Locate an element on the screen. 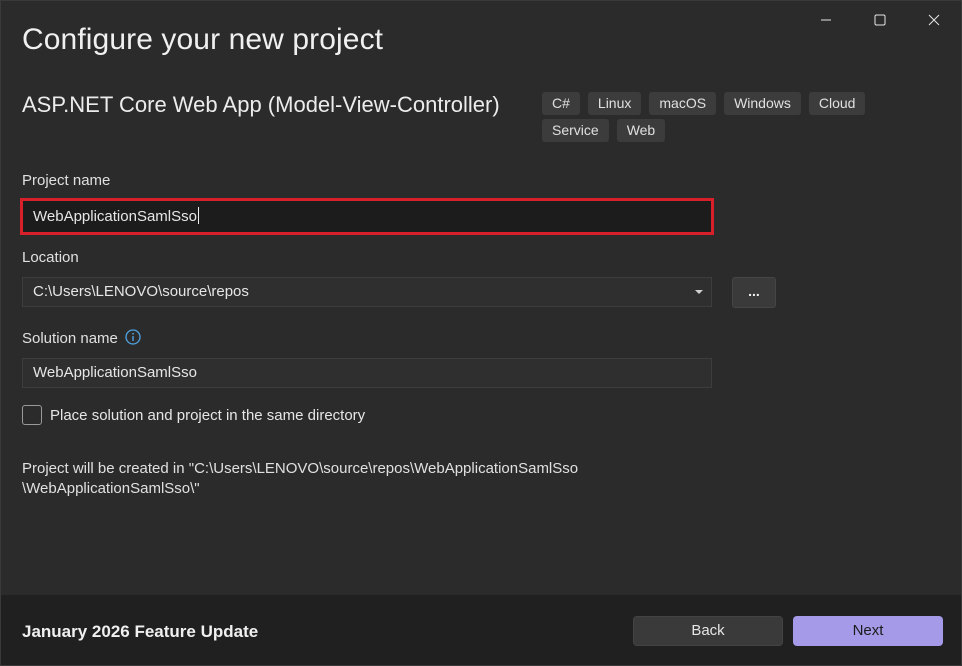 The height and width of the screenshot is (666, 962). dialog-footer: January 2026 Feature Update Back Next is located at coordinates (481, 630).